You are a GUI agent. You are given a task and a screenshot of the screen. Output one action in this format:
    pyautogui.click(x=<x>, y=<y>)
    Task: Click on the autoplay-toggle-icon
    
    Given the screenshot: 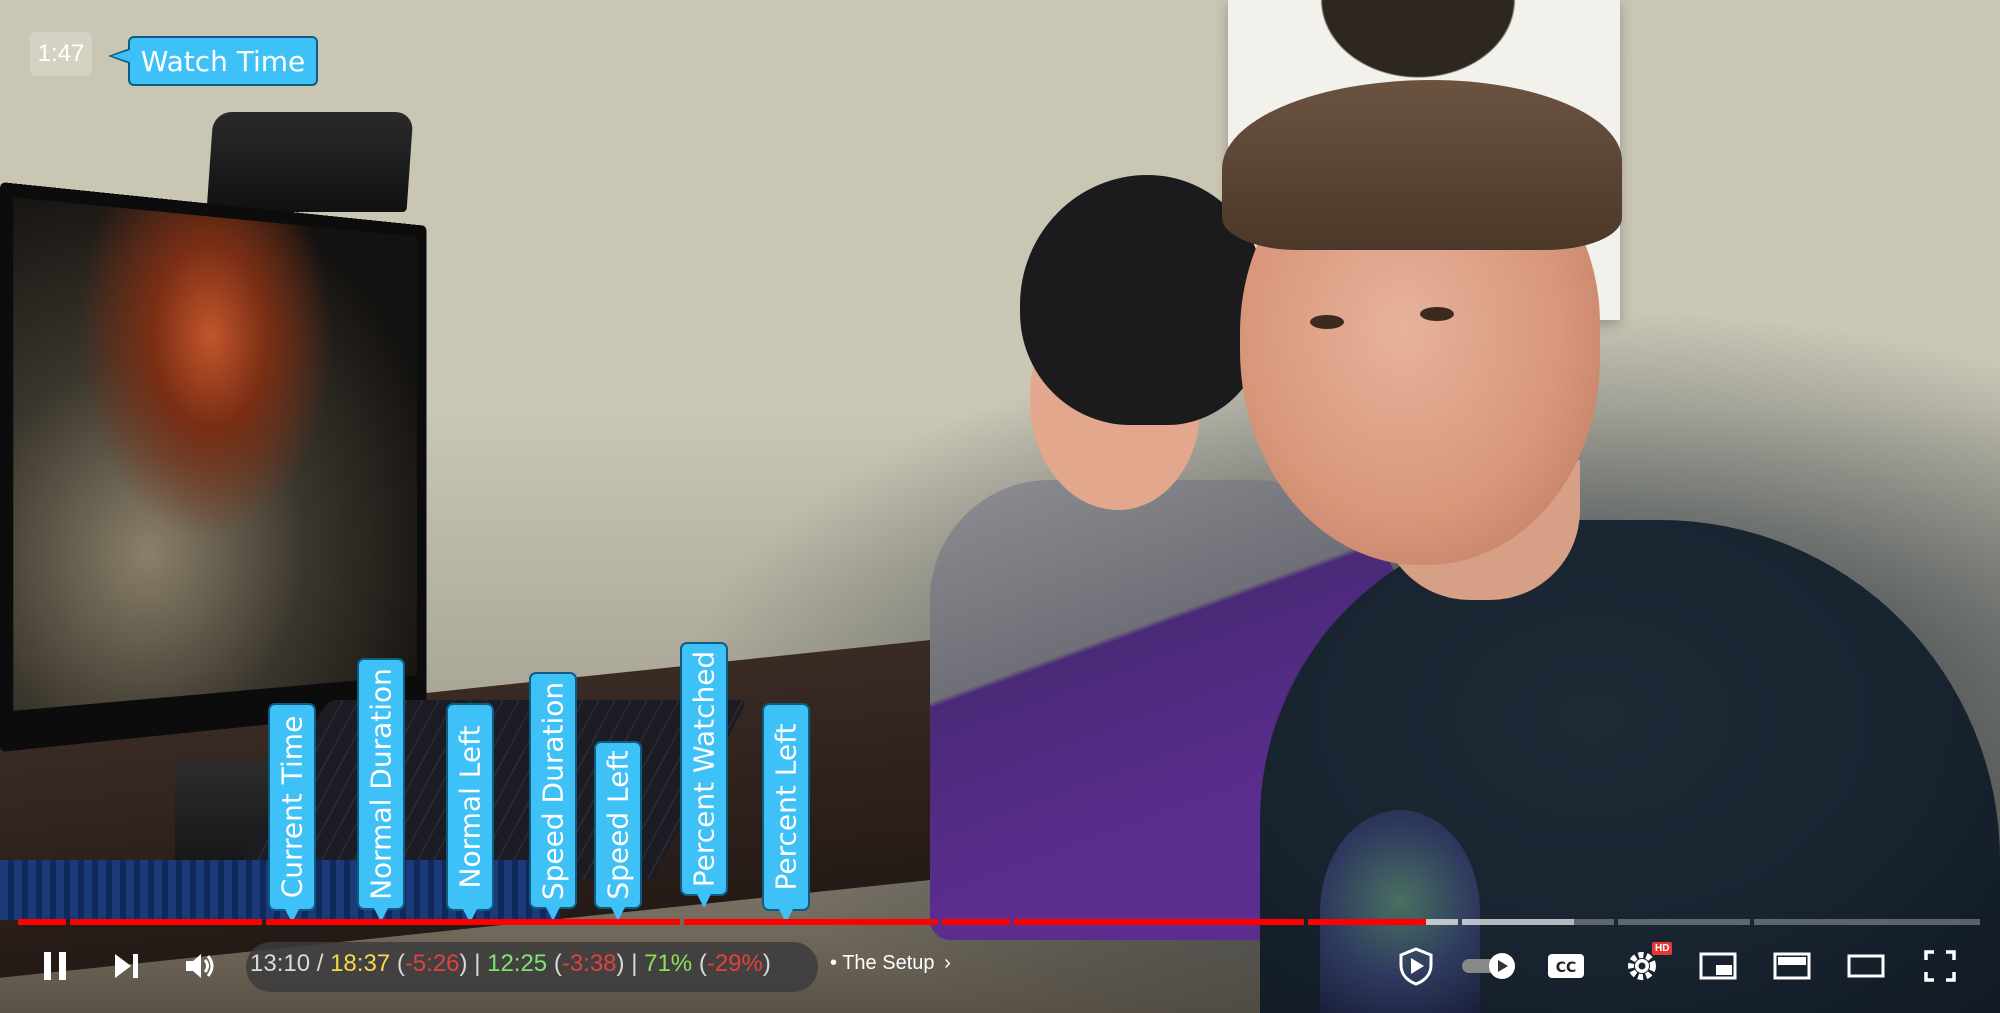 What is the action you would take?
    pyautogui.click(x=1488, y=966)
    